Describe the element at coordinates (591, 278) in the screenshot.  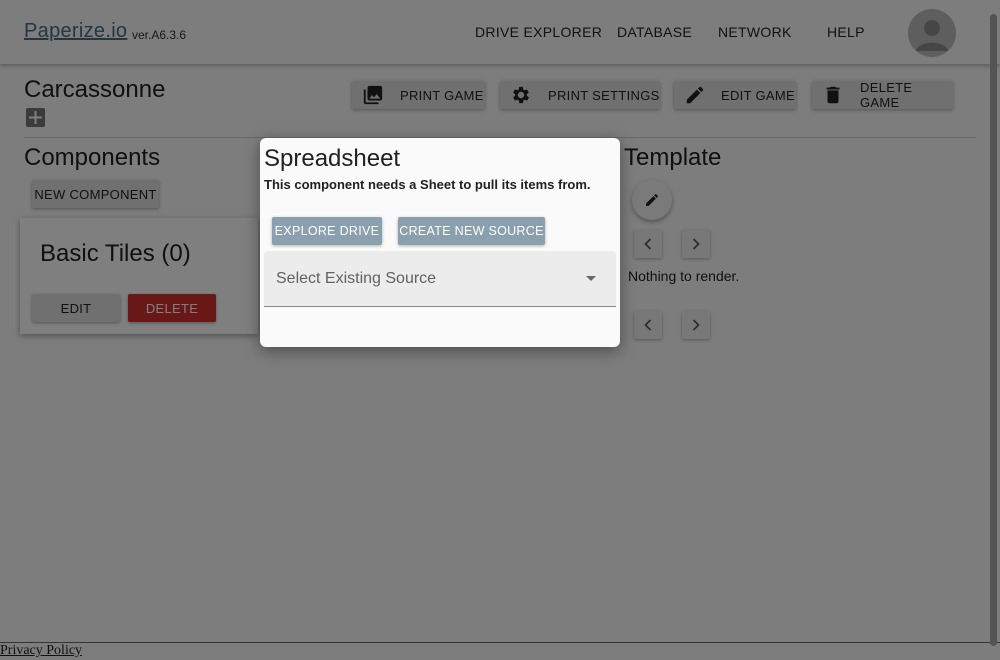
I see `caret-down-icon` at that location.